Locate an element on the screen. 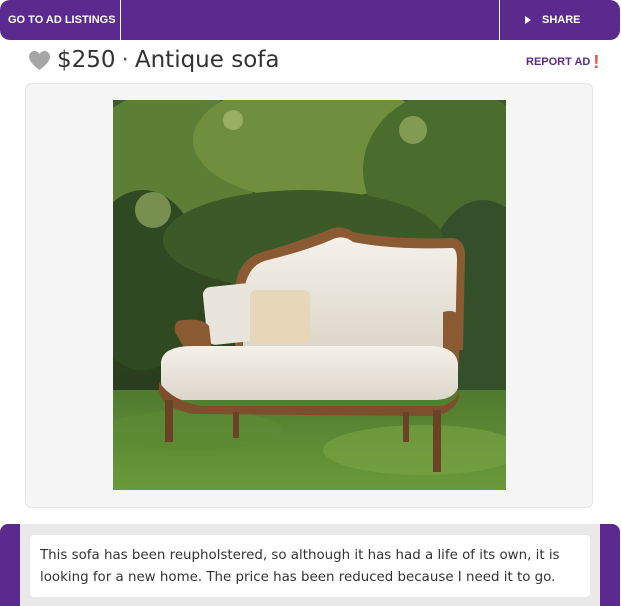 Image resolution: width=621 pixels, height=606 pixels. ad-price: $250 is located at coordinates (86, 60).